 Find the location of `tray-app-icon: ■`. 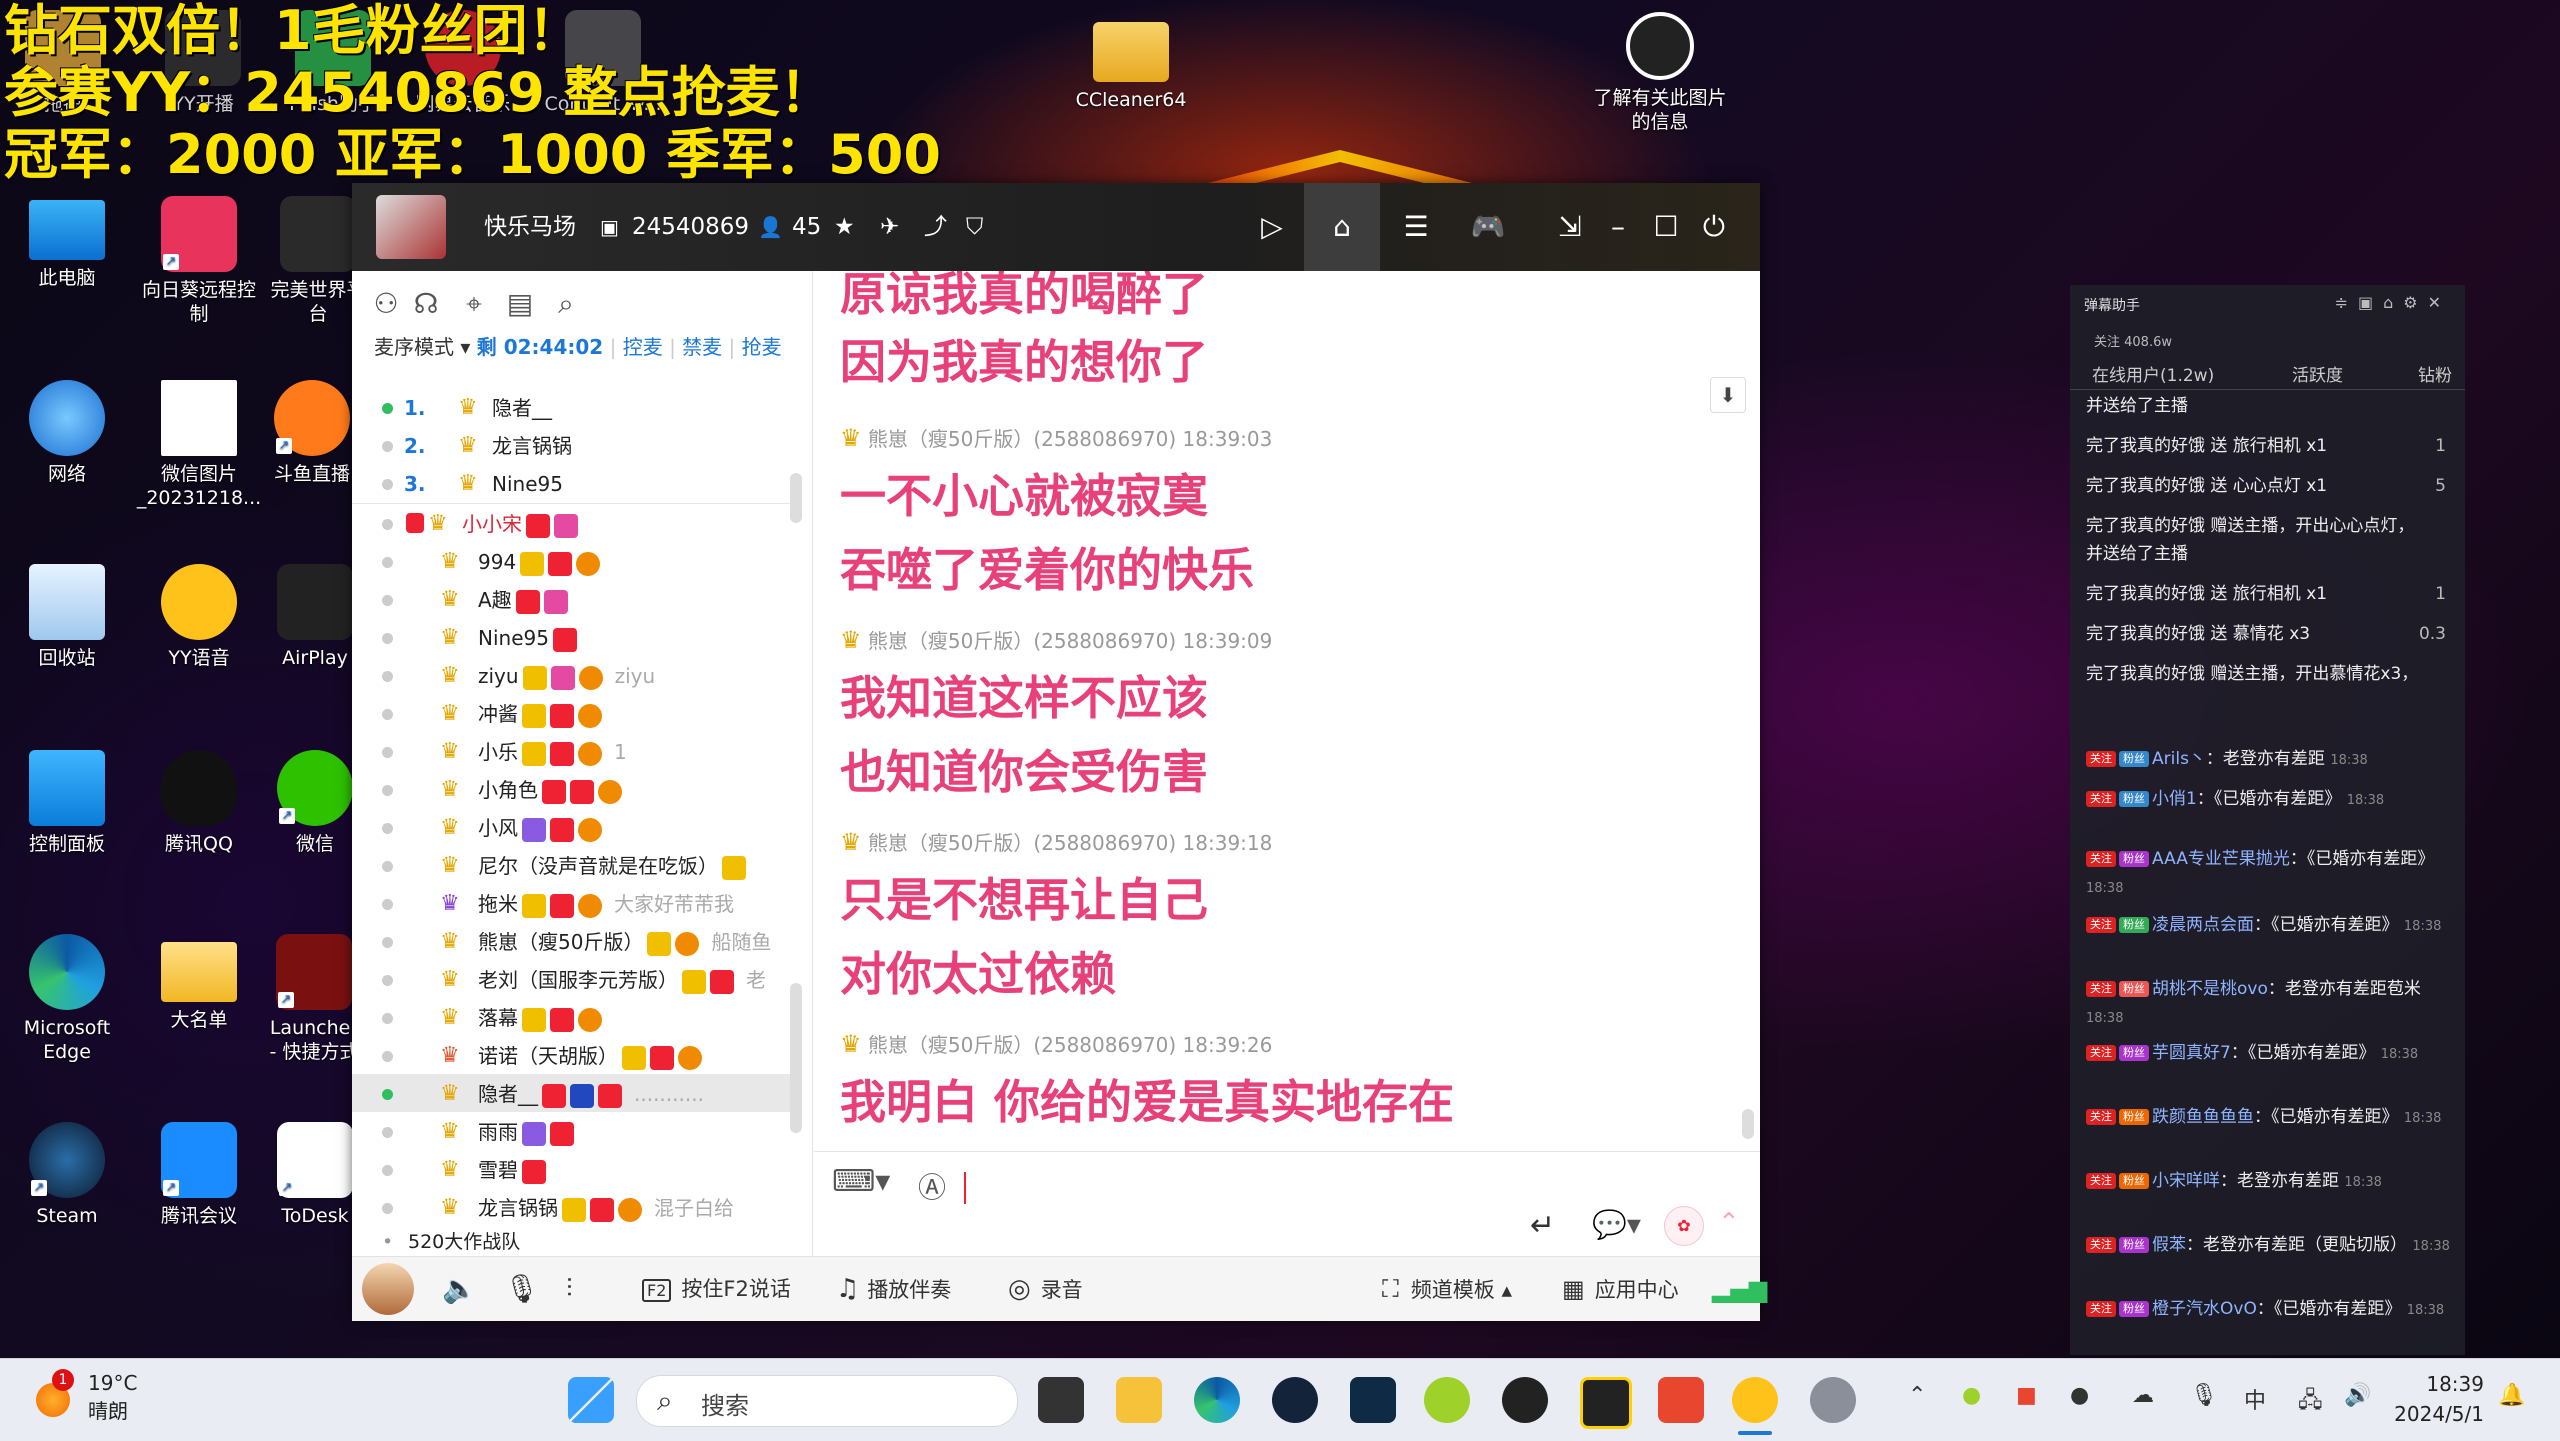

tray-app-icon: ■ is located at coordinates (2026, 1395).